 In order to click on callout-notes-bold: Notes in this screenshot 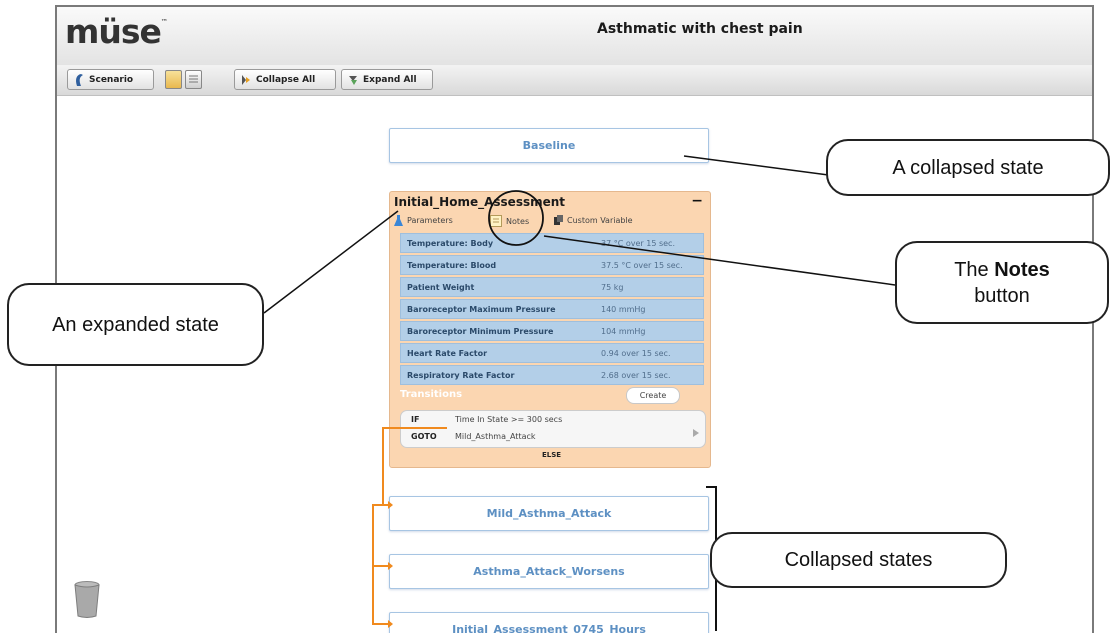, I will do `click(1022, 269)`.